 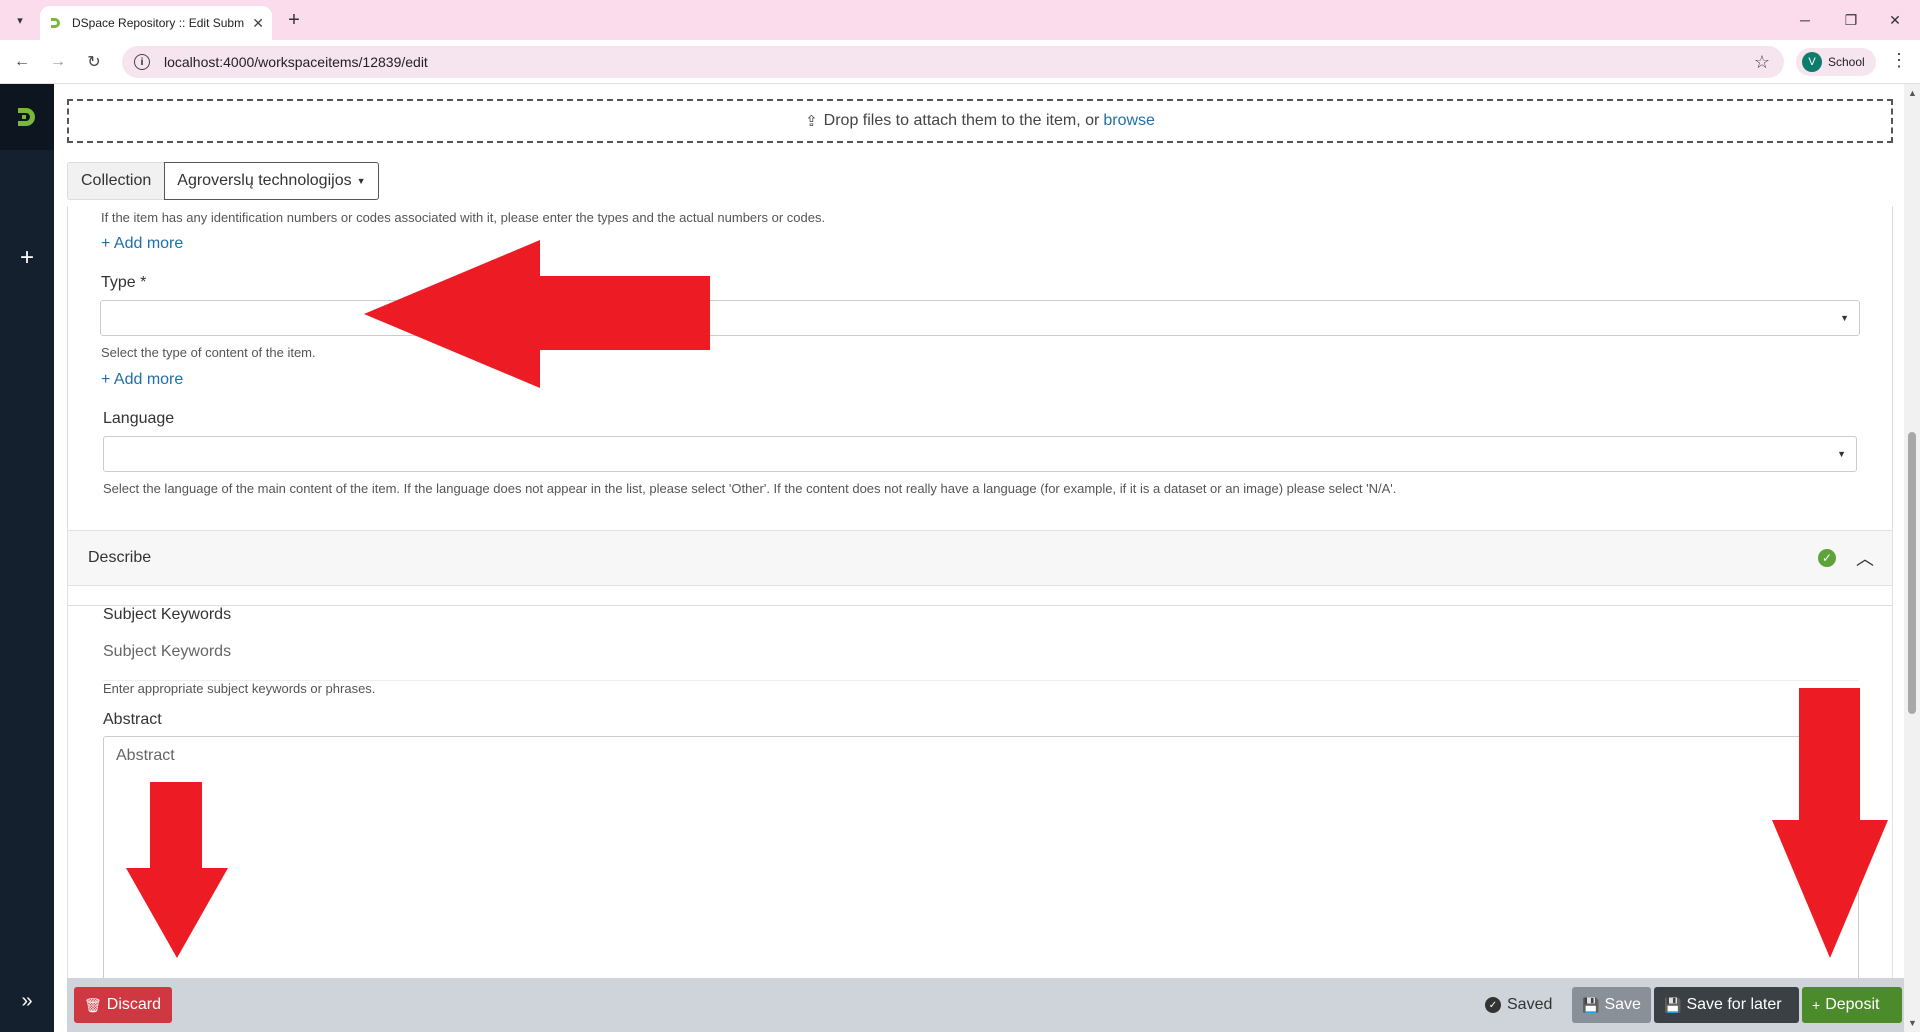 I want to click on plus-icon: +, so click(x=1816, y=1005).